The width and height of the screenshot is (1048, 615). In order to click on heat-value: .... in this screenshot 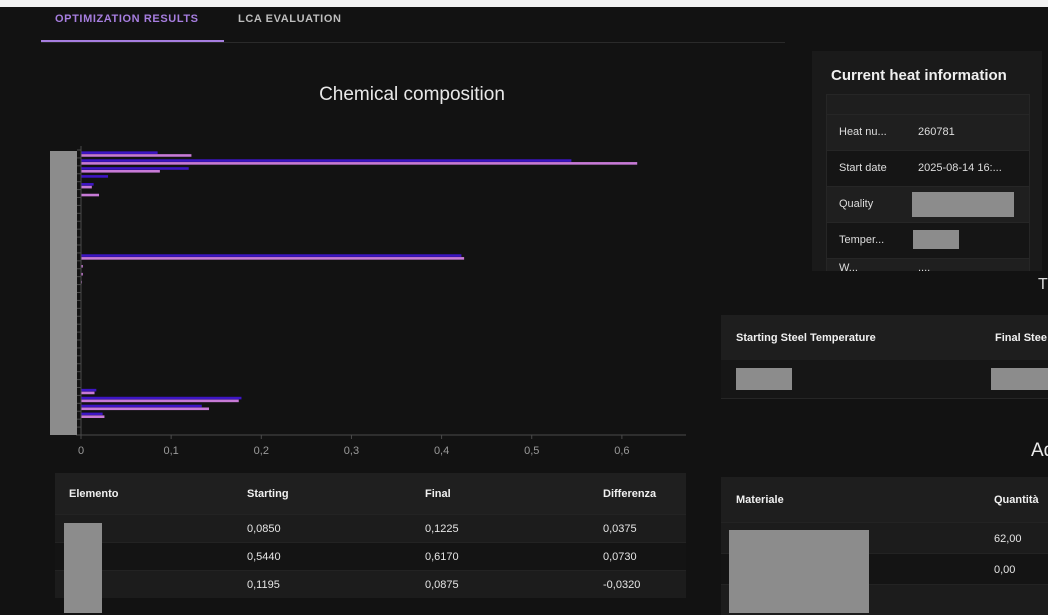, I will do `click(924, 266)`.